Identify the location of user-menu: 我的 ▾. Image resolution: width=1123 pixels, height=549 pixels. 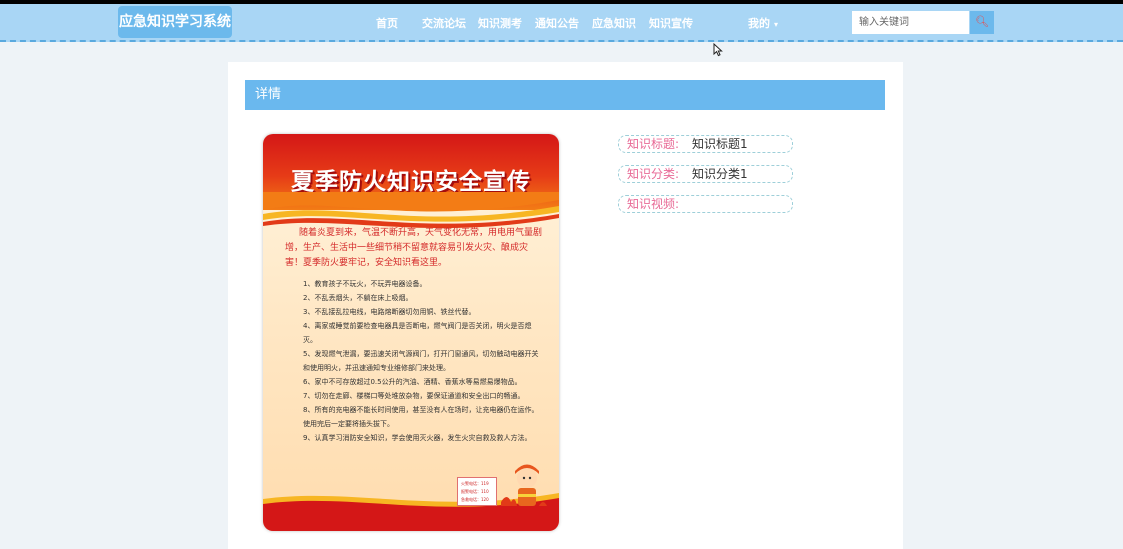
(763, 23).